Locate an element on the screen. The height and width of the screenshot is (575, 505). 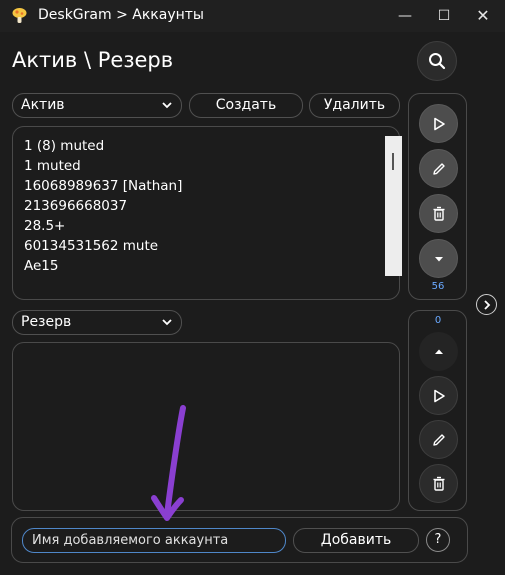
minimize-button: — is located at coordinates (405, 16).